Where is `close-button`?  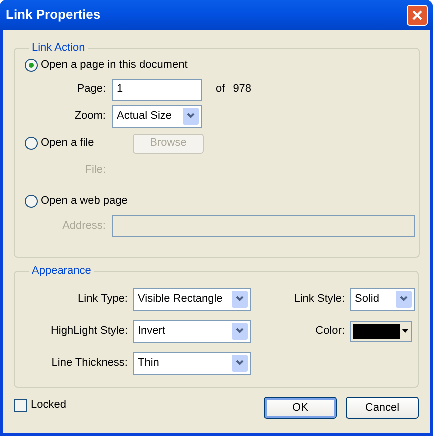
close-button is located at coordinates (417, 15).